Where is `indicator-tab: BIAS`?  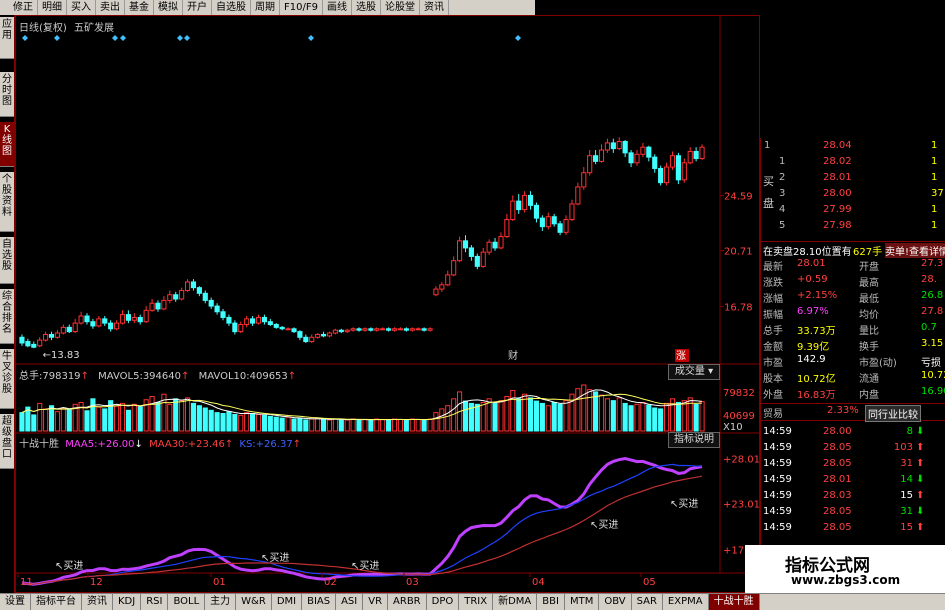
indicator-tab: BIAS is located at coordinates (319, 602).